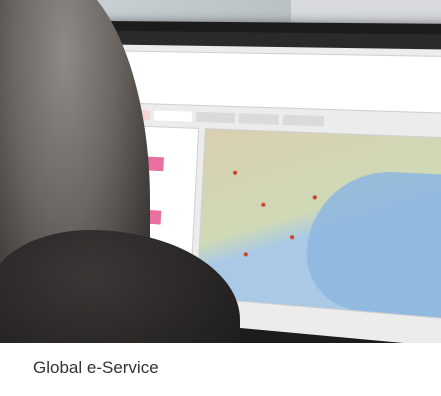  What do you see at coordinates (96, 367) in the screenshot?
I see `caption: Global e-Service` at bounding box center [96, 367].